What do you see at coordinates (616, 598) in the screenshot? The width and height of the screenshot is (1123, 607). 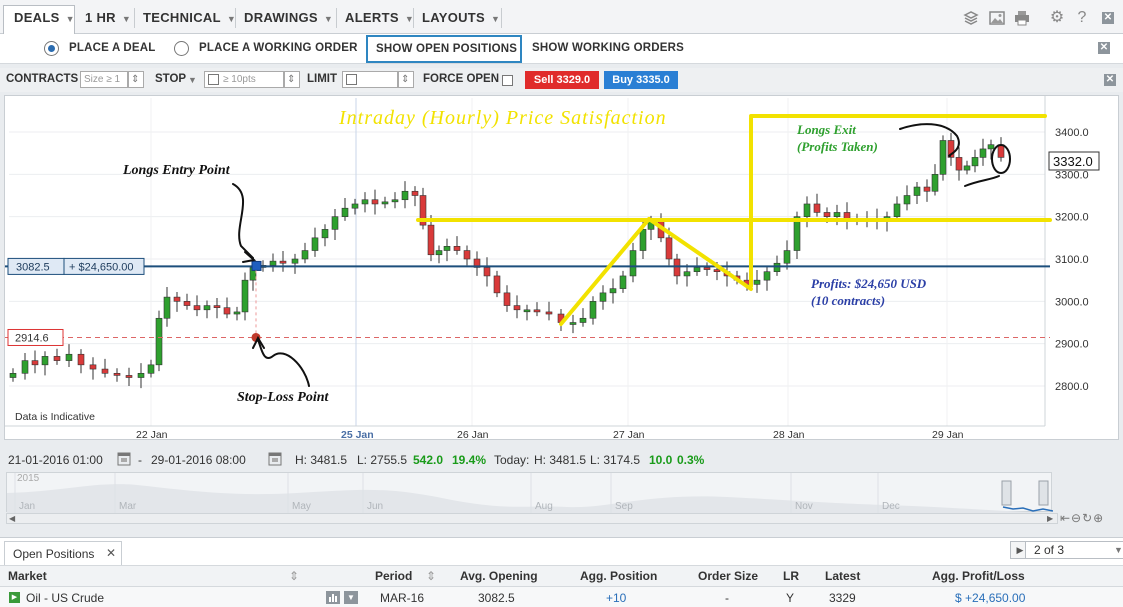 I see `cell-agg-position: +10` at bounding box center [616, 598].